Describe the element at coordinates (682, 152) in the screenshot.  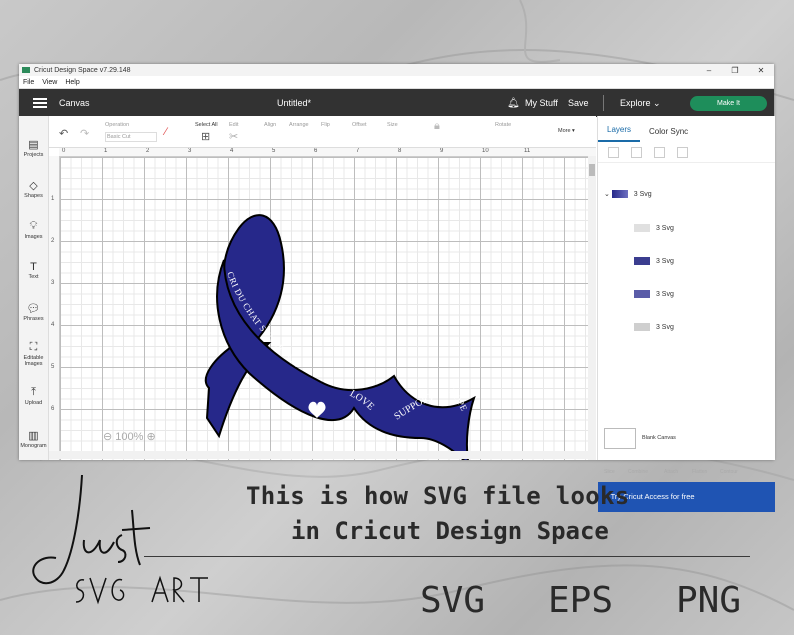
I see `delete-icon` at that location.